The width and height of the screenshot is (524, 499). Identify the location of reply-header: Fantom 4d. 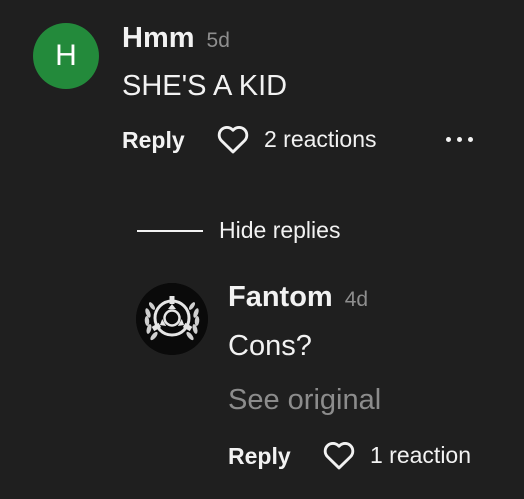
(298, 297).